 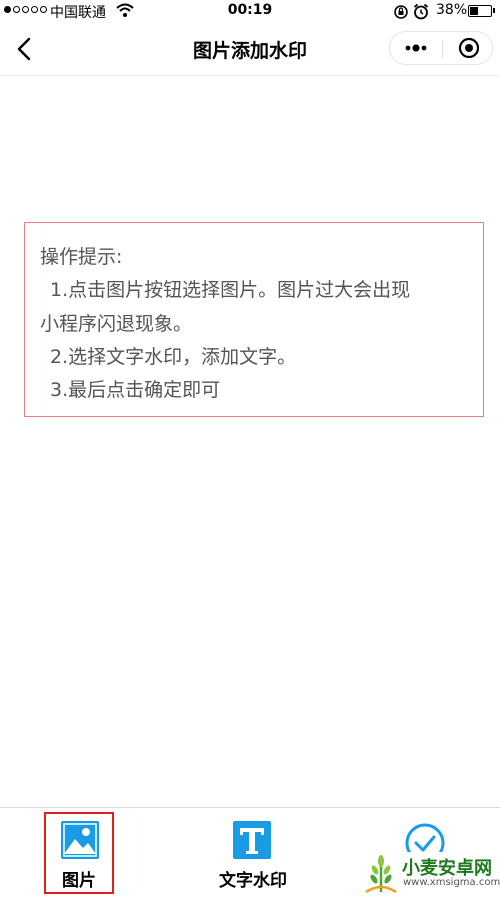 I want to click on more-button, so click(x=416, y=48).